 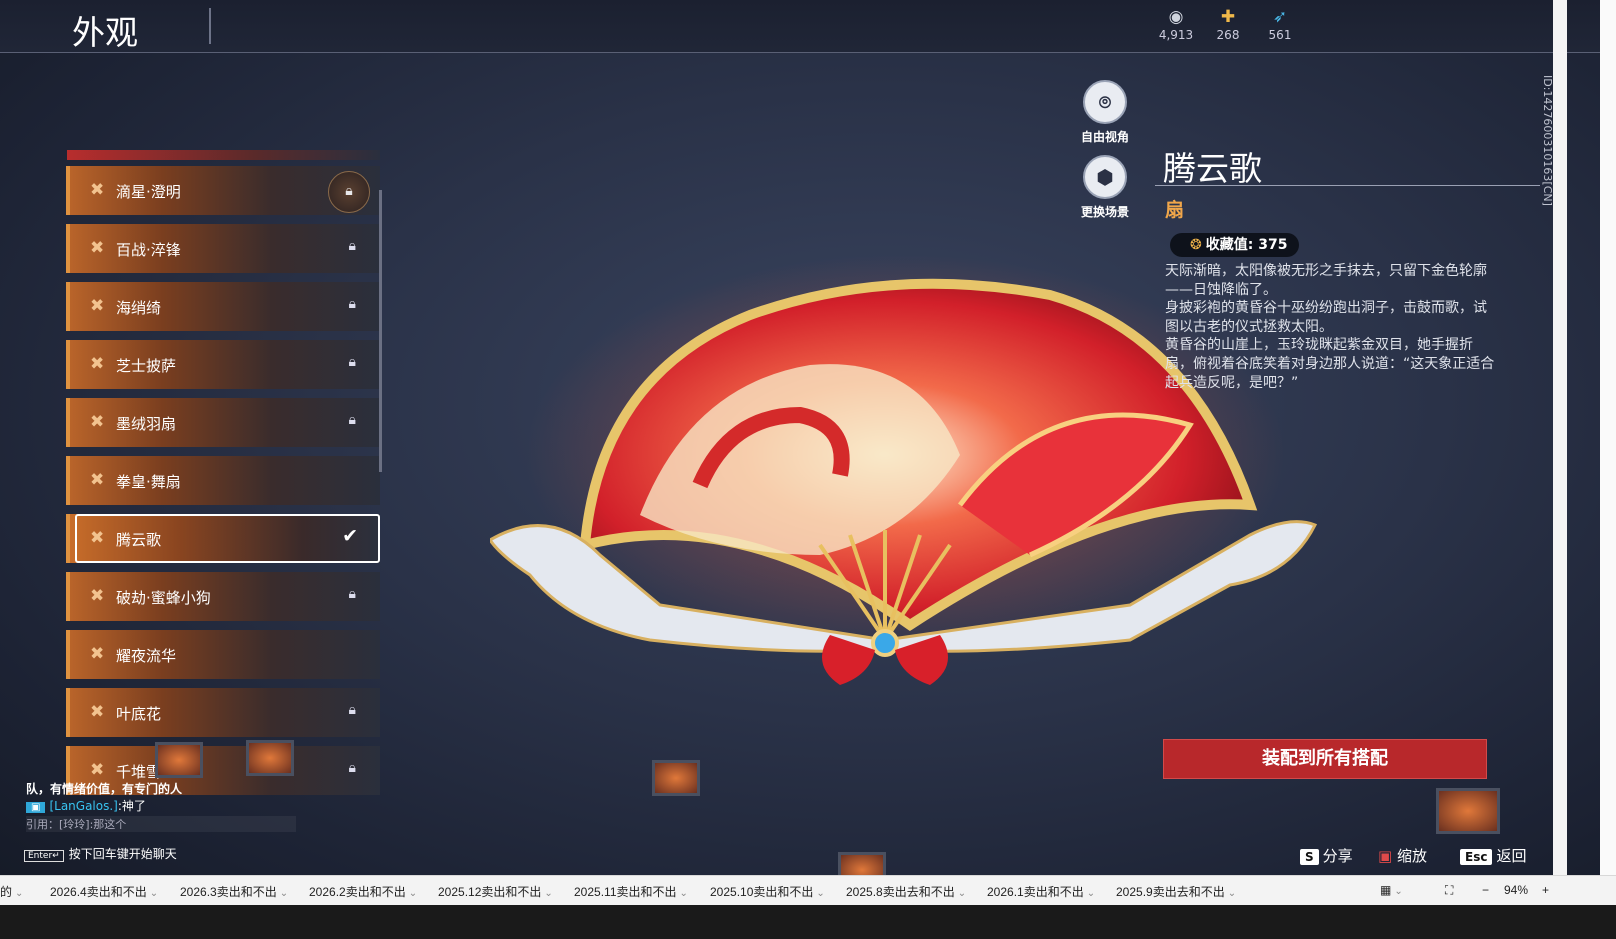 I want to click on window-scrollbar, so click(x=1608, y=450).